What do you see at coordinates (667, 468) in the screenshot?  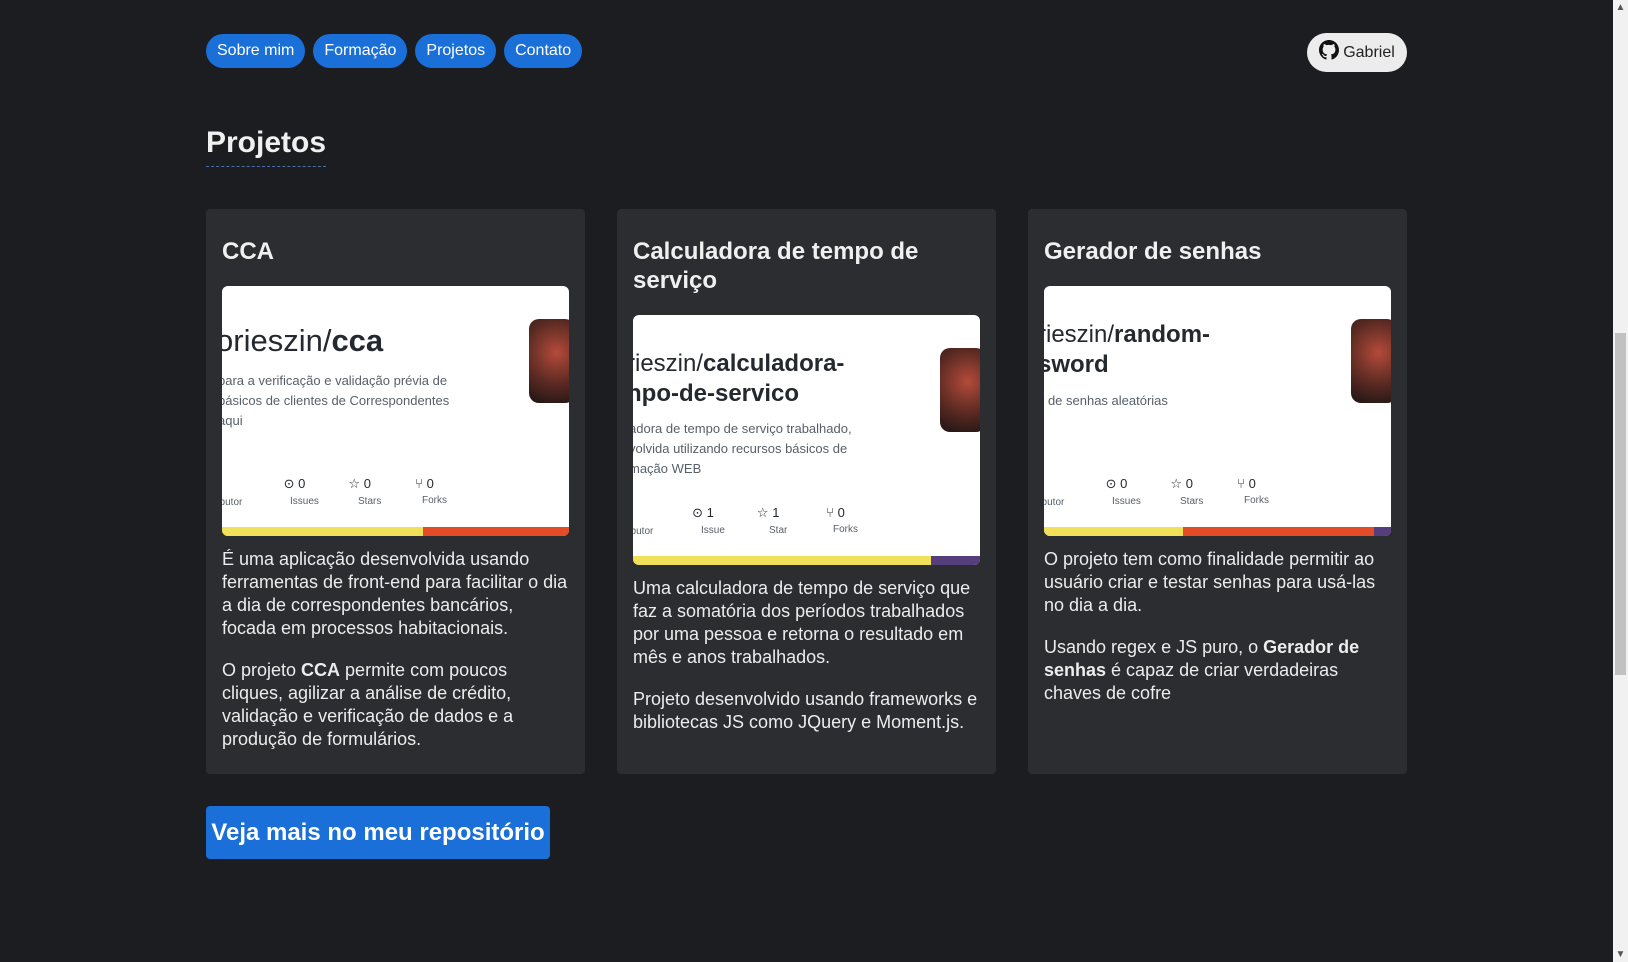 I see `repo-desc-line: mação WEB` at bounding box center [667, 468].